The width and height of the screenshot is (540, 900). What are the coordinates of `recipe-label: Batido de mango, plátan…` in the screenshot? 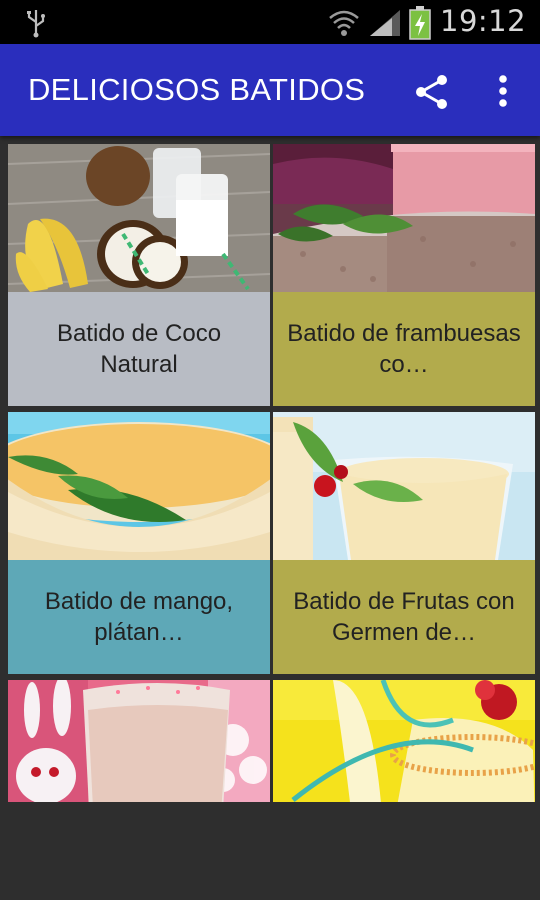 It's located at (139, 617).